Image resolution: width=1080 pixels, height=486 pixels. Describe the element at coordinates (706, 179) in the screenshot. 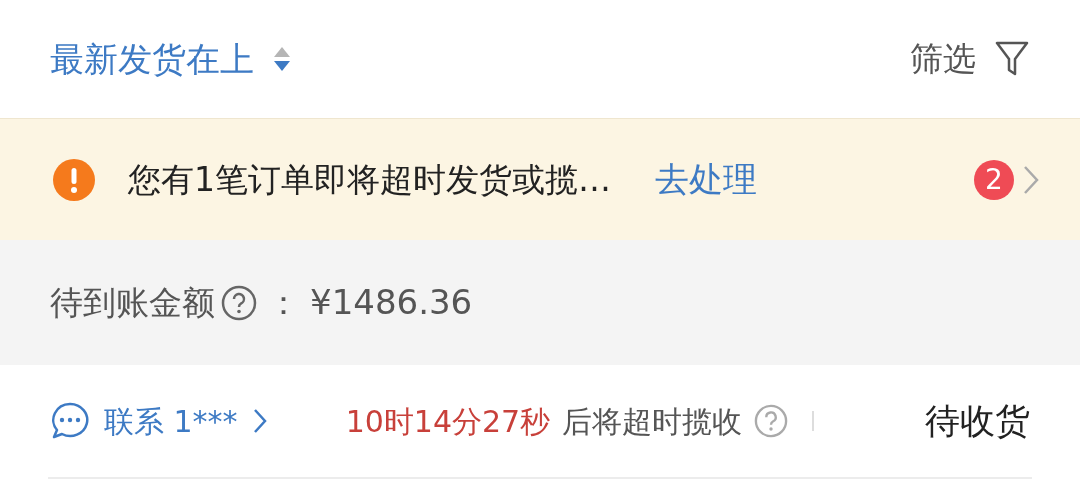

I see `handle-link: 去处理` at that location.